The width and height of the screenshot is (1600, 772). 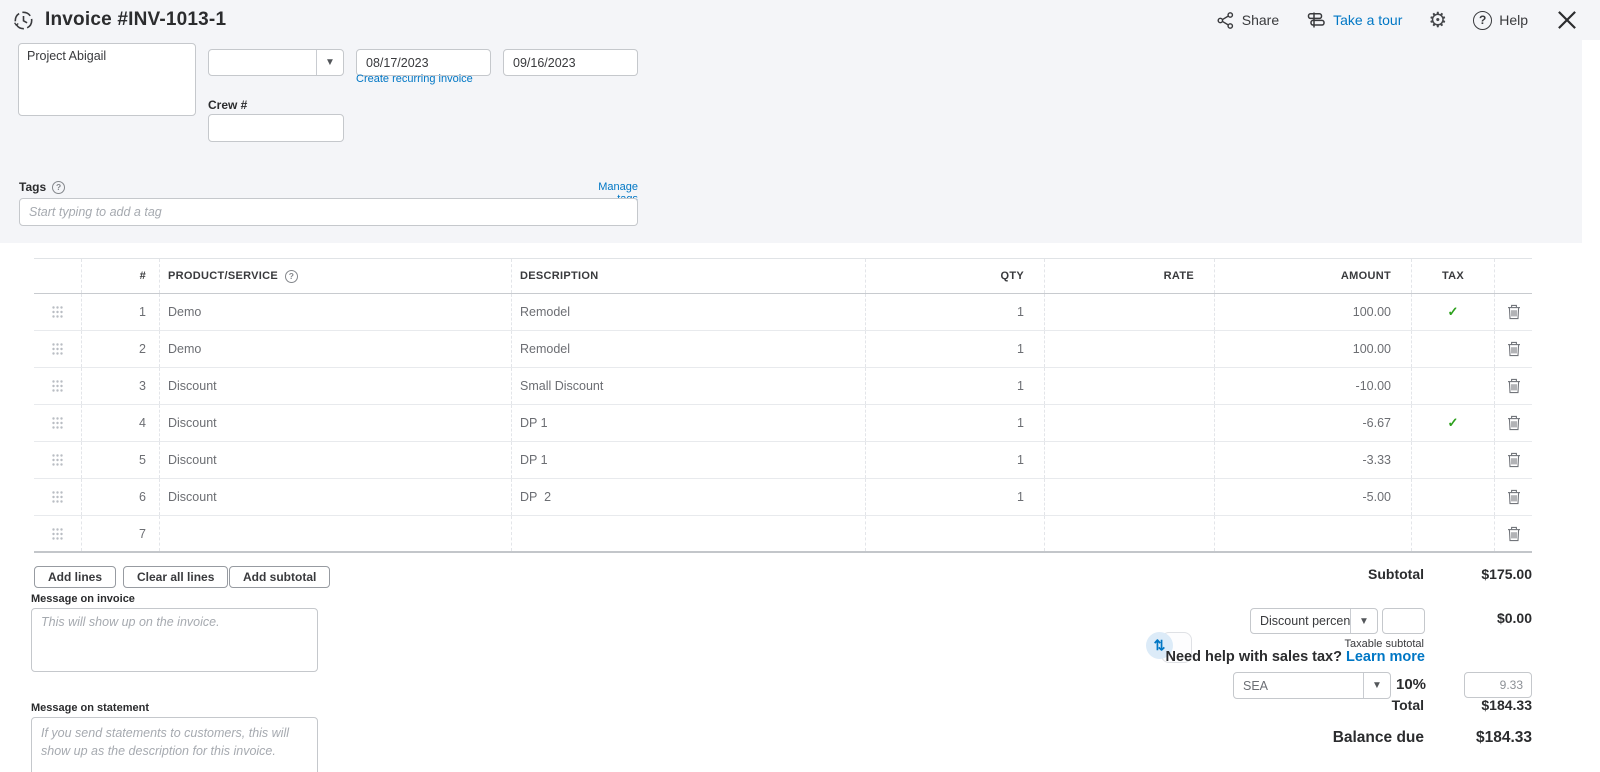 I want to click on help-label: Help, so click(x=1513, y=20).